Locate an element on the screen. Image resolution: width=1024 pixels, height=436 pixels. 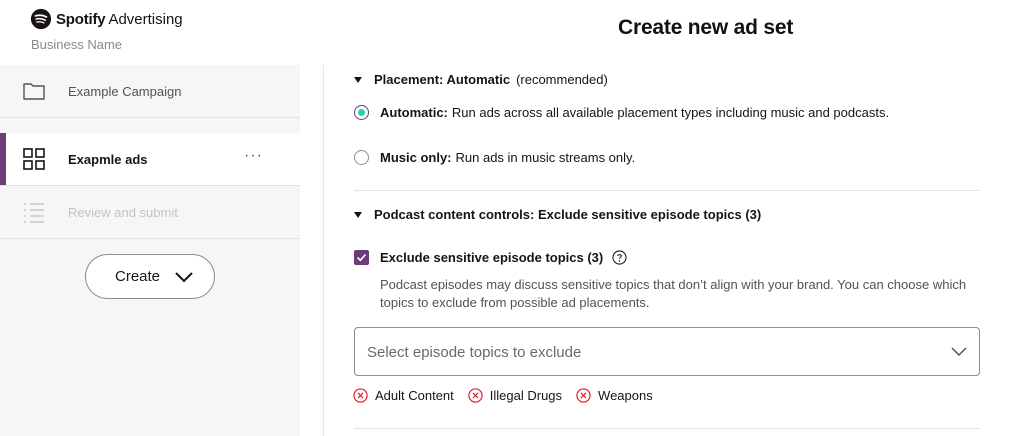
brand: Spotify Advertising is located at coordinates (106, 19).